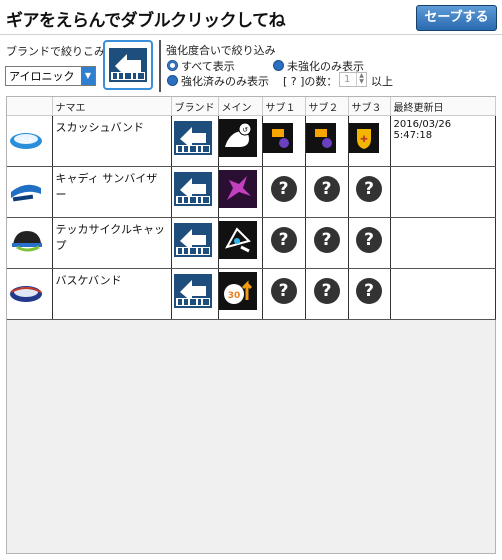 Image resolution: width=502 pixels, height=560 pixels. Describe the element at coordinates (327, 106) in the screenshot. I see `column-header-sub2: サブ２` at that location.